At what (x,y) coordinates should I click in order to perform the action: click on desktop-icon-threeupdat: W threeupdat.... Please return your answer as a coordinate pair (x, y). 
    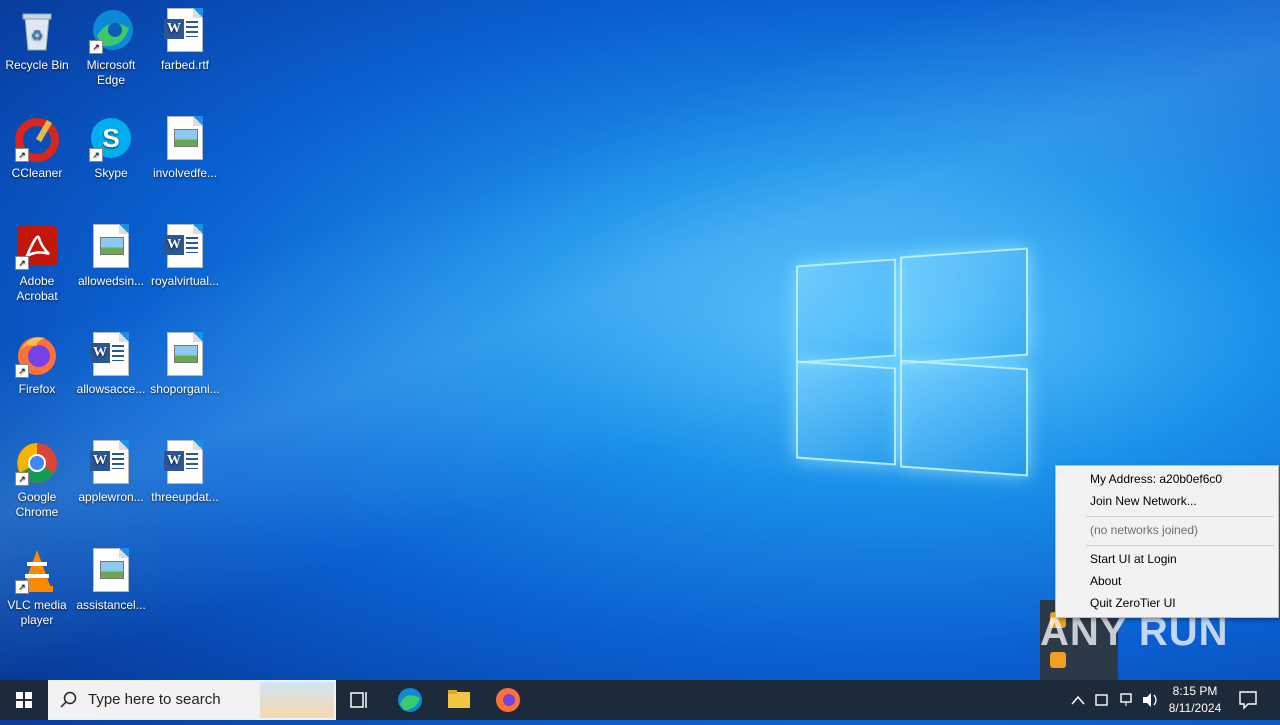
    Looking at the image, I should click on (185, 472).